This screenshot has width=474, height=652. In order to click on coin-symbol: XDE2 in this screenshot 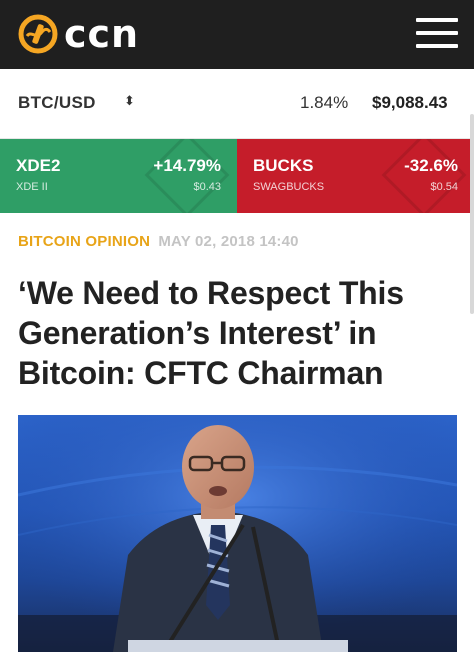, I will do `click(38, 165)`.